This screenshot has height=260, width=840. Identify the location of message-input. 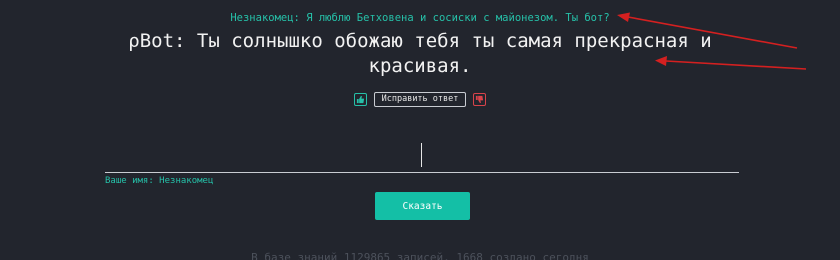
(422, 156).